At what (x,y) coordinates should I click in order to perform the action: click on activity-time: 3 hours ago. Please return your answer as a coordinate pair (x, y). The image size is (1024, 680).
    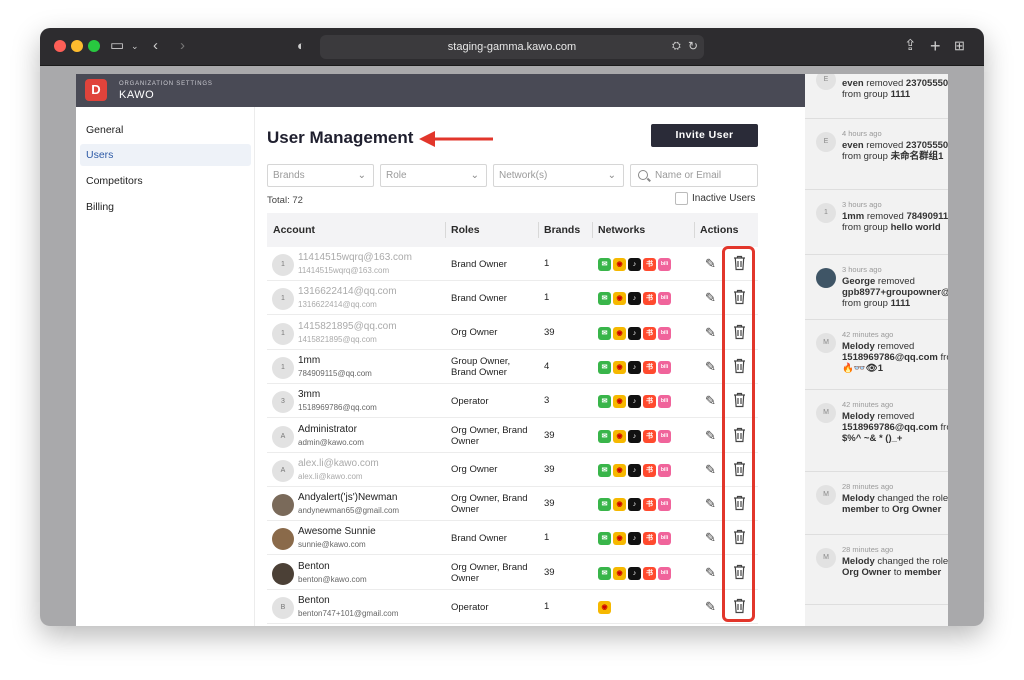
    Looking at the image, I should click on (862, 204).